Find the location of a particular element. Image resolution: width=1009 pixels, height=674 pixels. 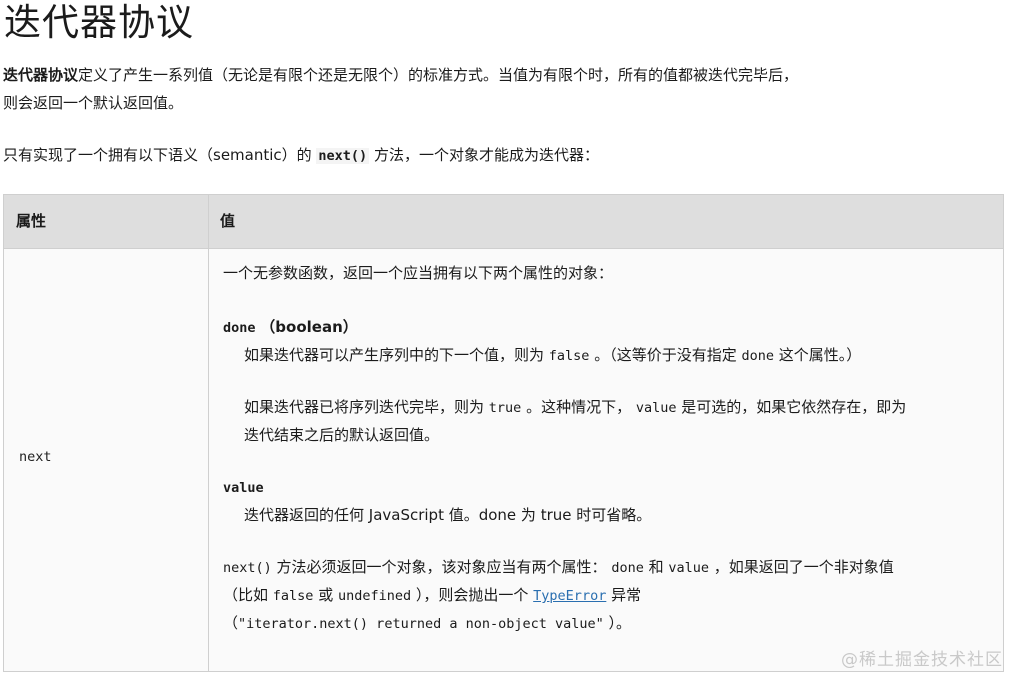

value-desc: 一个无参数函数，返回一个应当拥有以下两个属性的对象： is located at coordinates (418, 273).